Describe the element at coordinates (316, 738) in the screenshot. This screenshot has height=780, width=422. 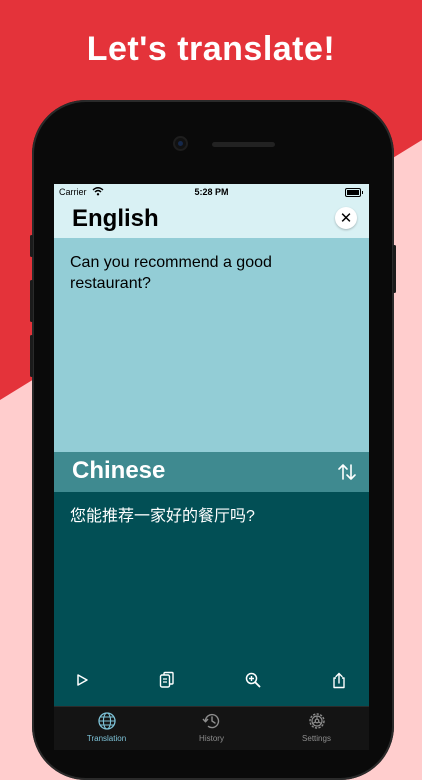
I see `tab-settings-label: Settings` at that location.